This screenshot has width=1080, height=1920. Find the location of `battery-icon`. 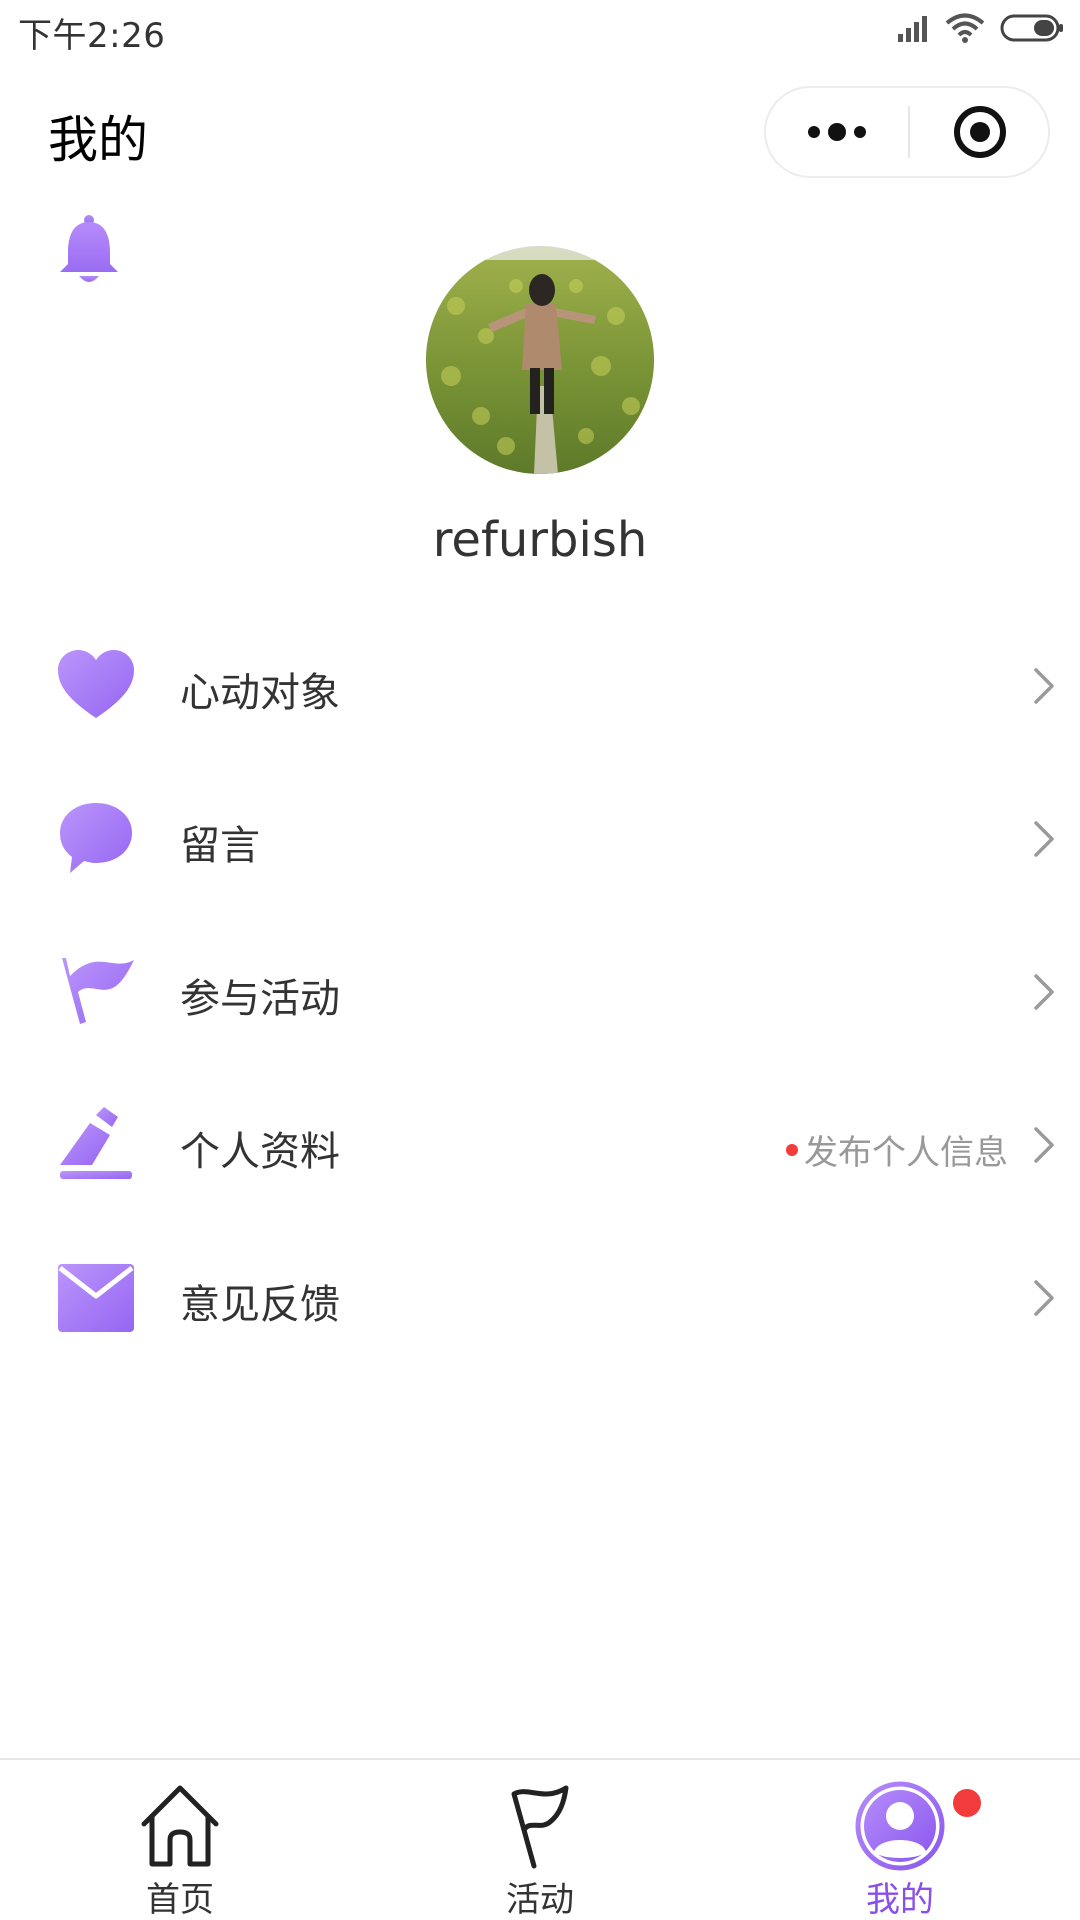

battery-icon is located at coordinates (1031, 28).